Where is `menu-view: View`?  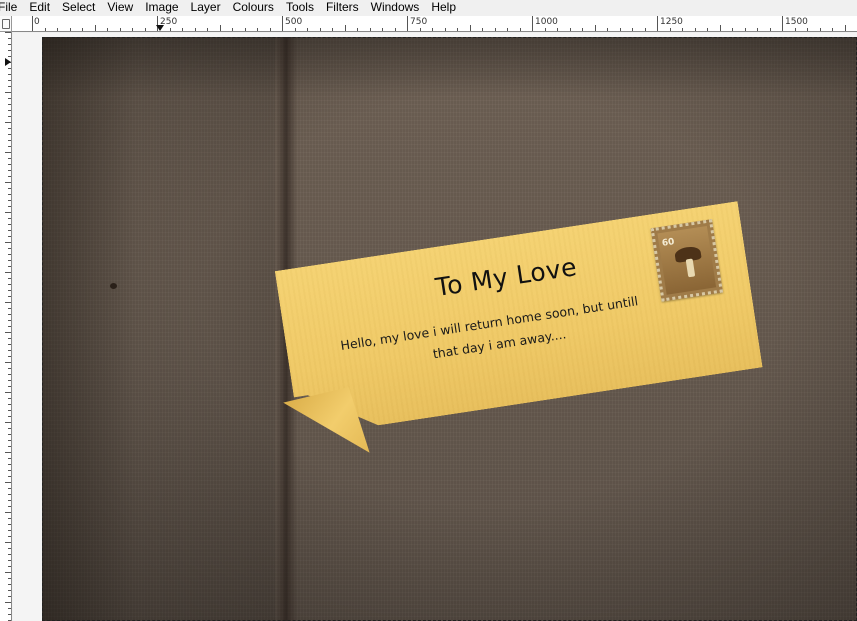
menu-view: View is located at coordinates (120, 7).